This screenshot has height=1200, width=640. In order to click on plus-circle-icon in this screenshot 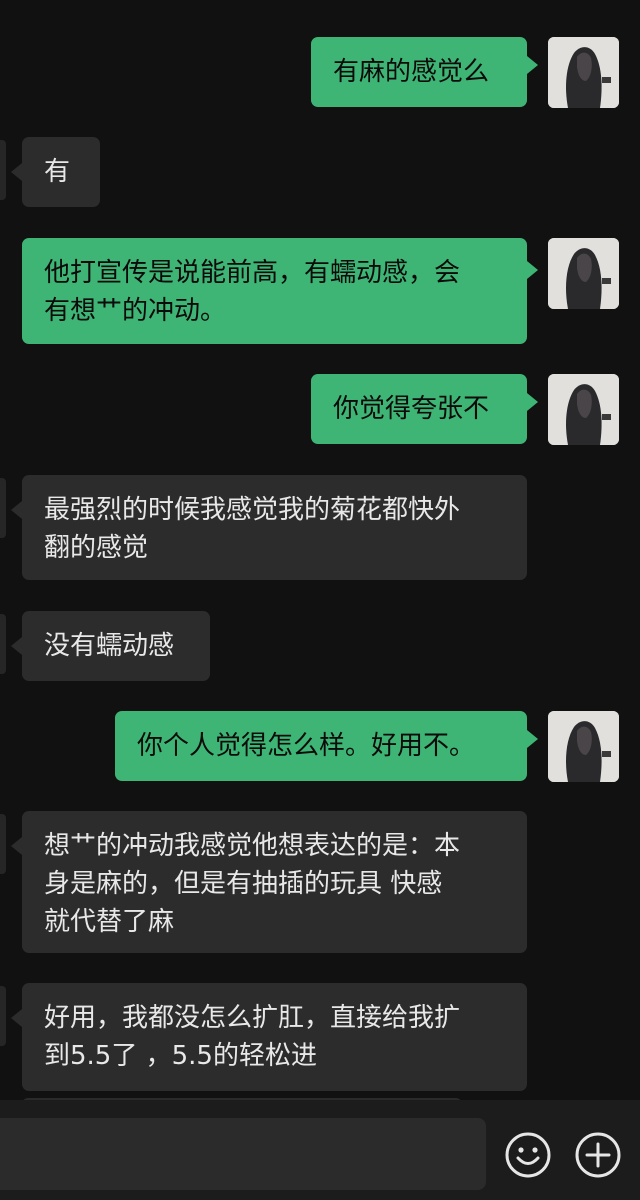, I will do `click(598, 1155)`.